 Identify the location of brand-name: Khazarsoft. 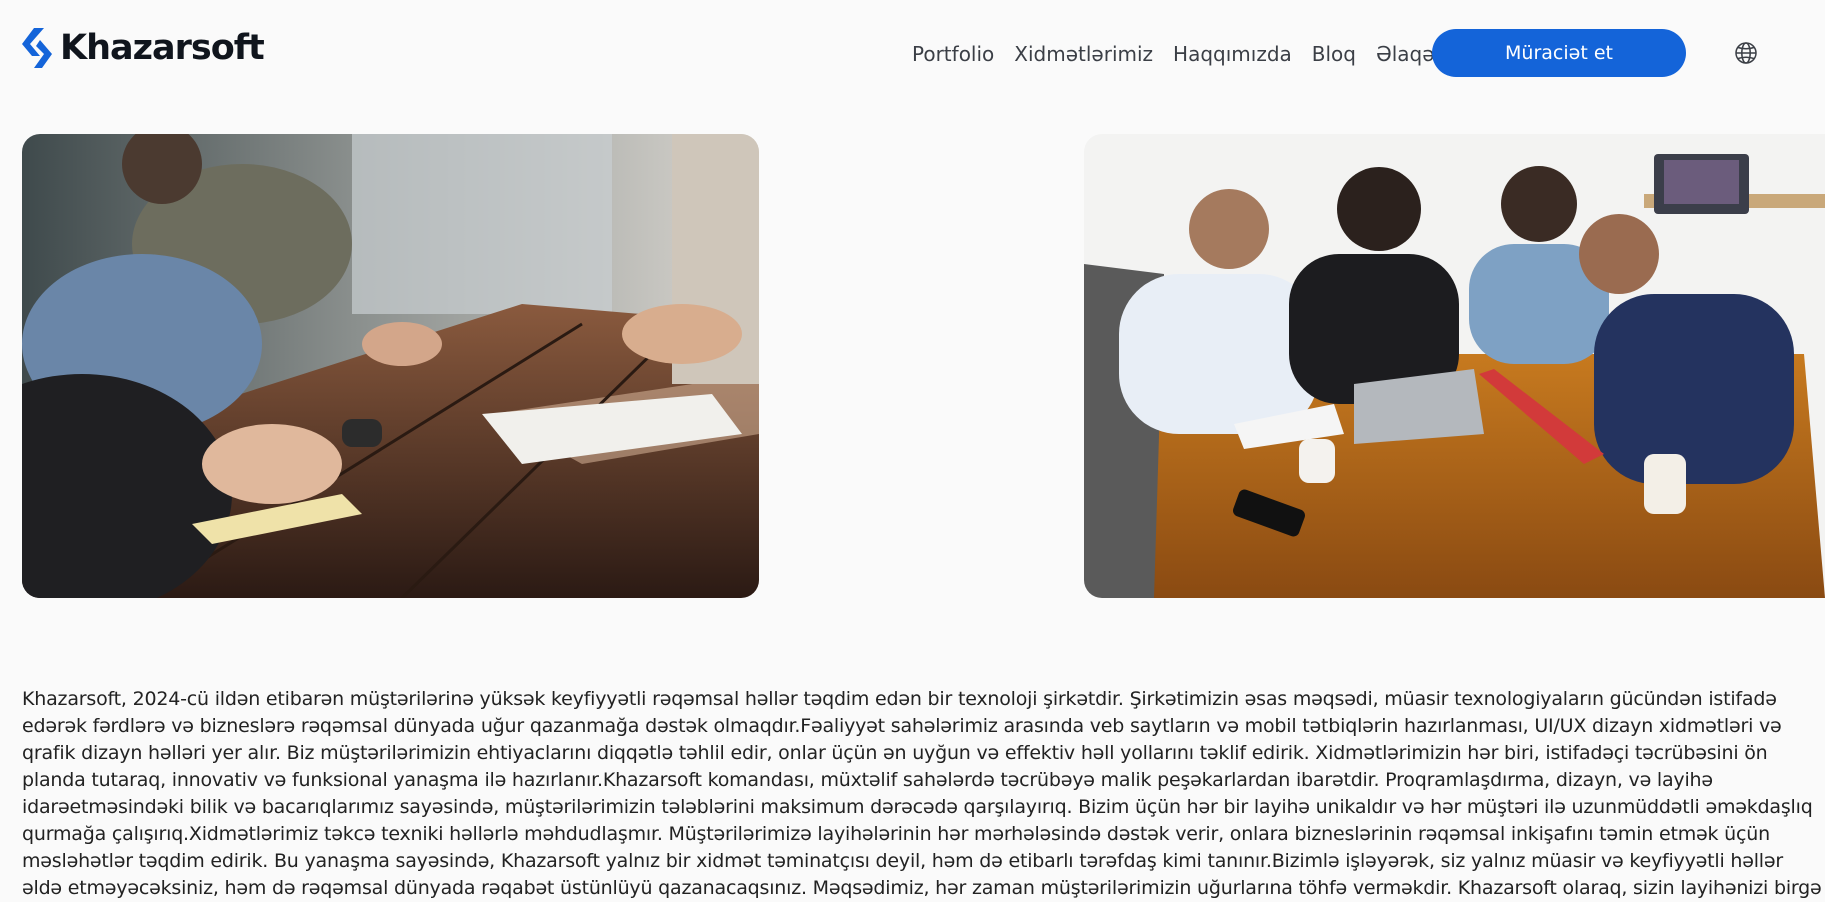
(162, 48).